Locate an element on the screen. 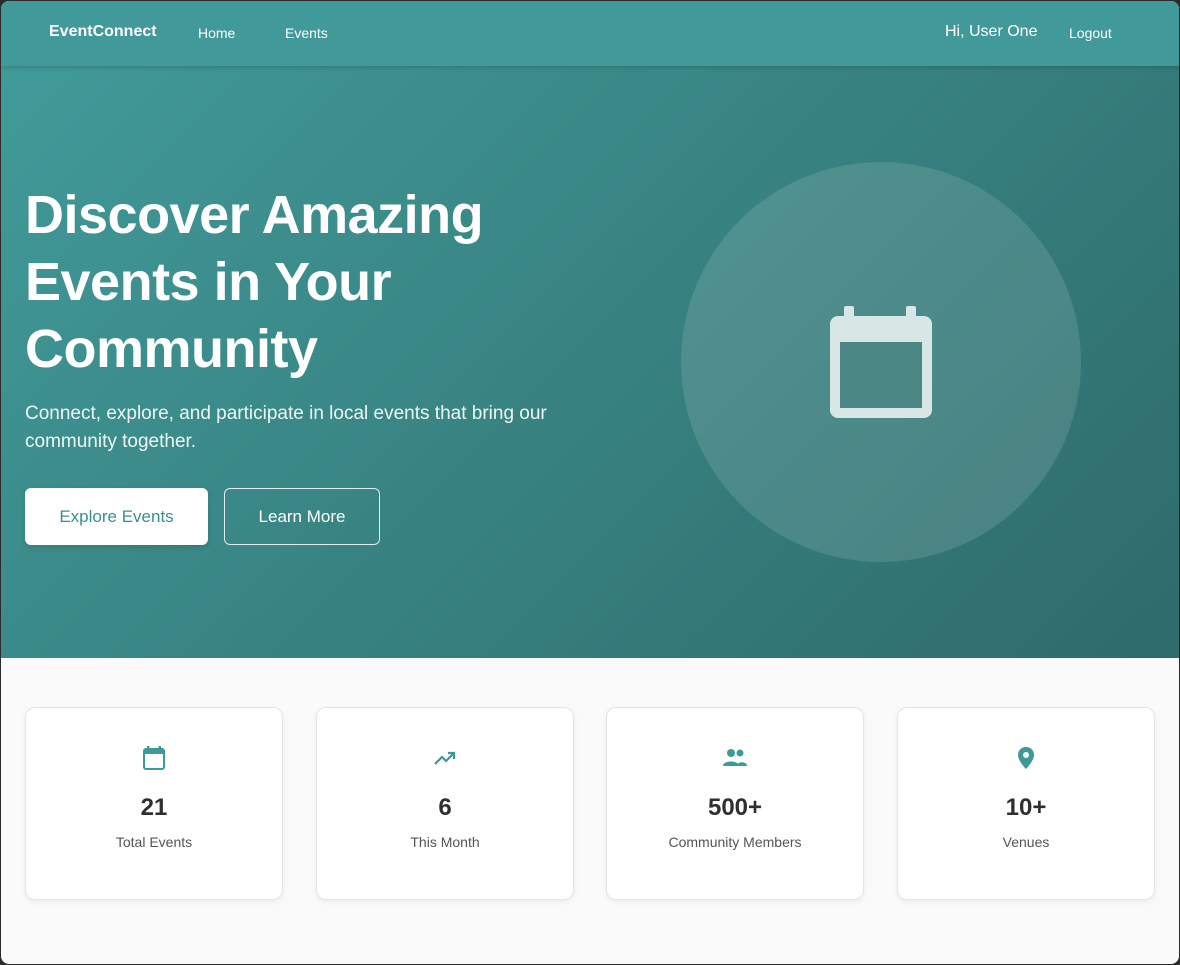 The image size is (1180, 965). stat-label: Total Events is located at coordinates (154, 842).